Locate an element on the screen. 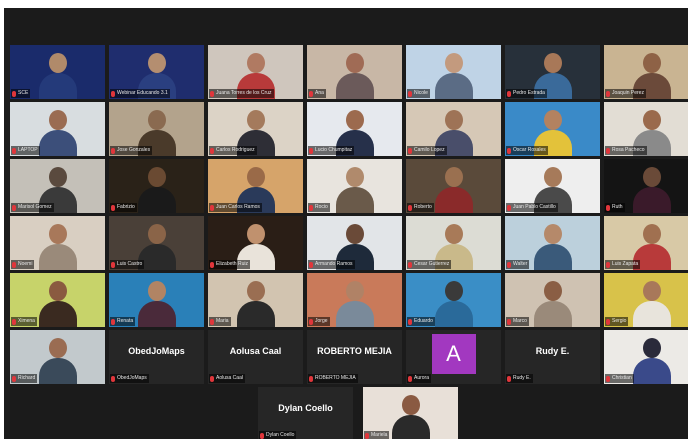  participant-name-label: Walter is located at coordinates (518, 264).